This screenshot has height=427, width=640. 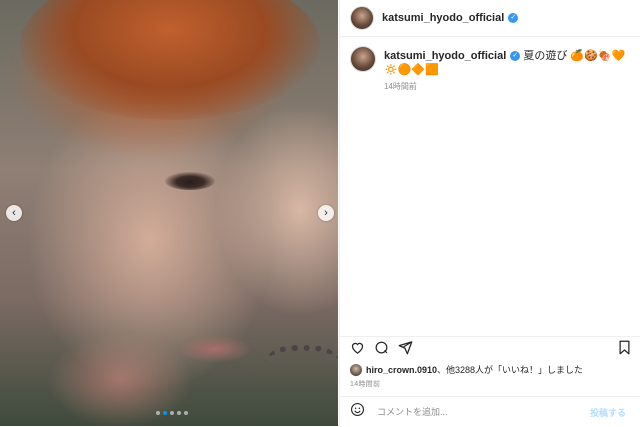 I want to click on caption-timestamp: 14時間前, so click(x=507, y=86).